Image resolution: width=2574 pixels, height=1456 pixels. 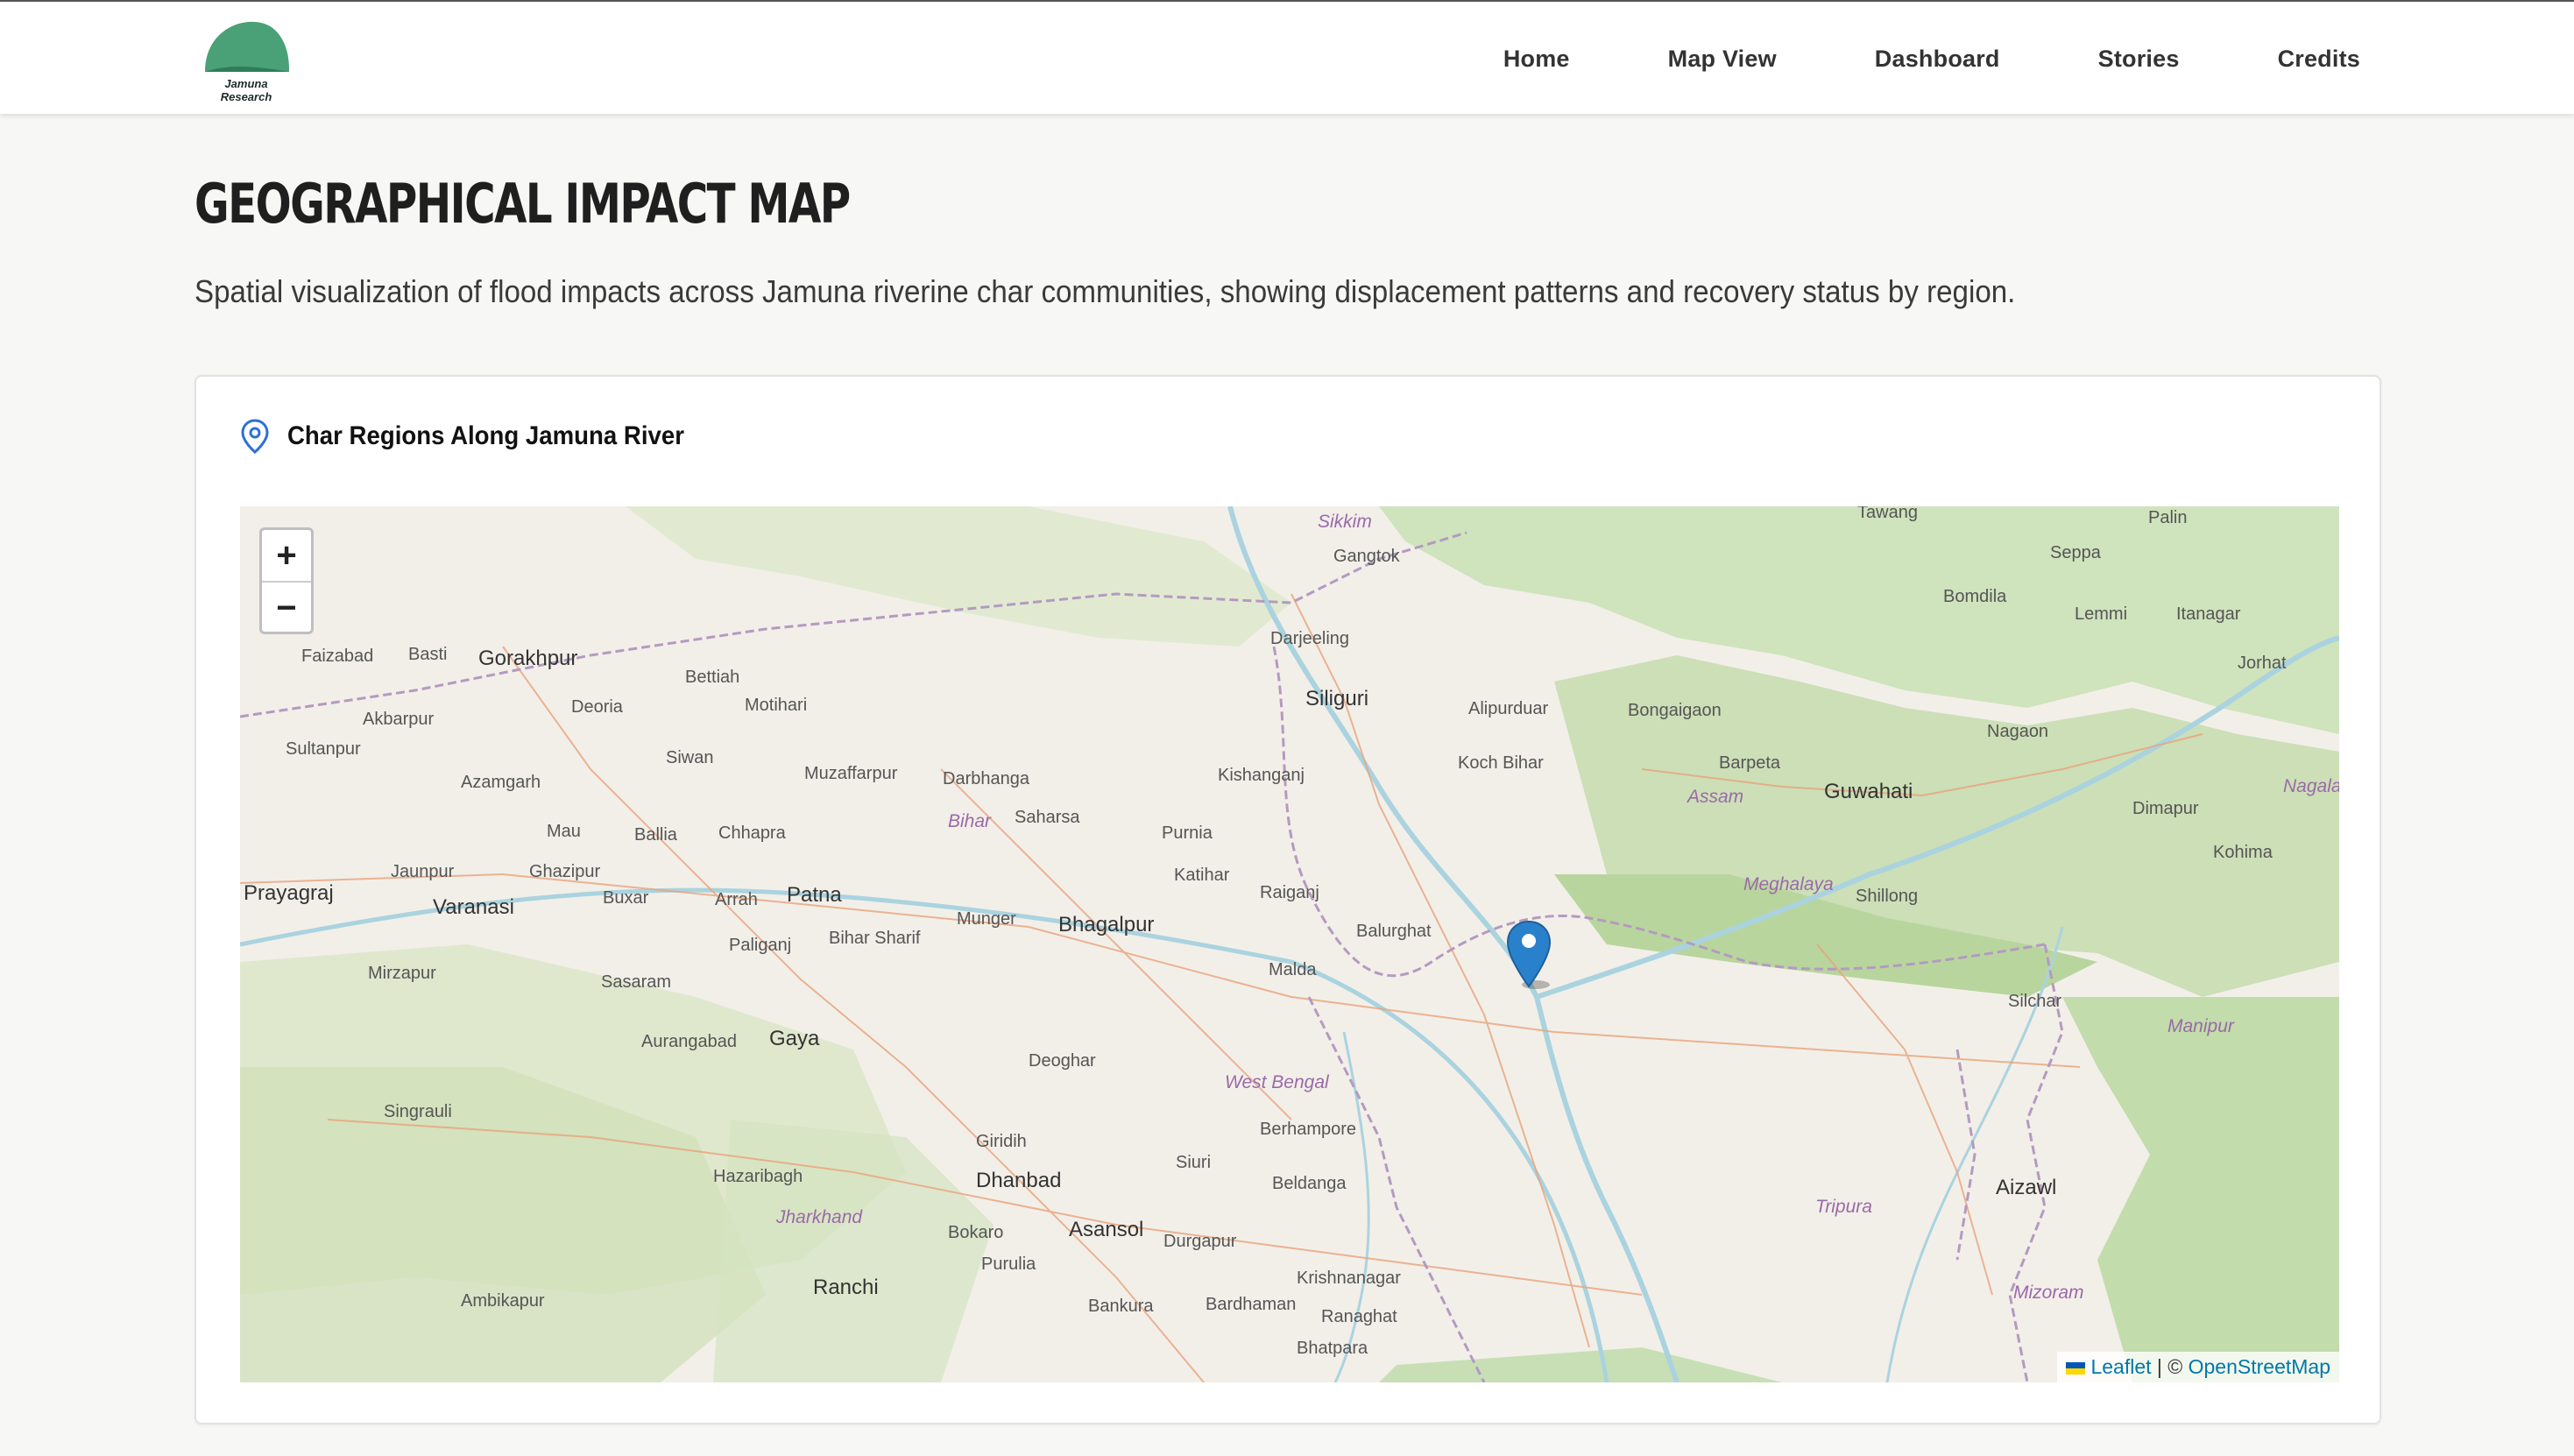 I want to click on map-label: Munger, so click(x=987, y=919).